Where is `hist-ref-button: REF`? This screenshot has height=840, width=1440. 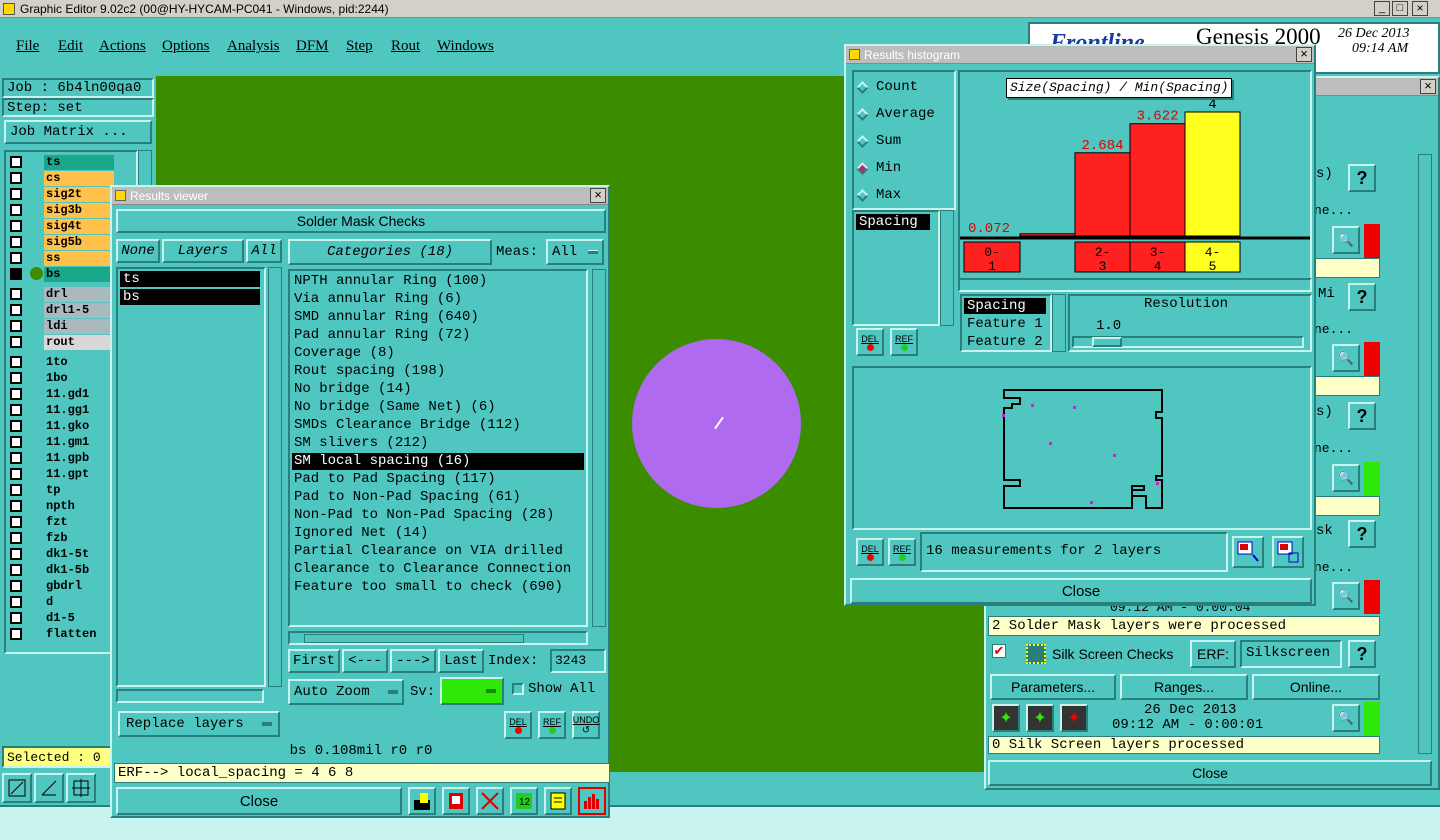
hist-ref-button: REF is located at coordinates (904, 342).